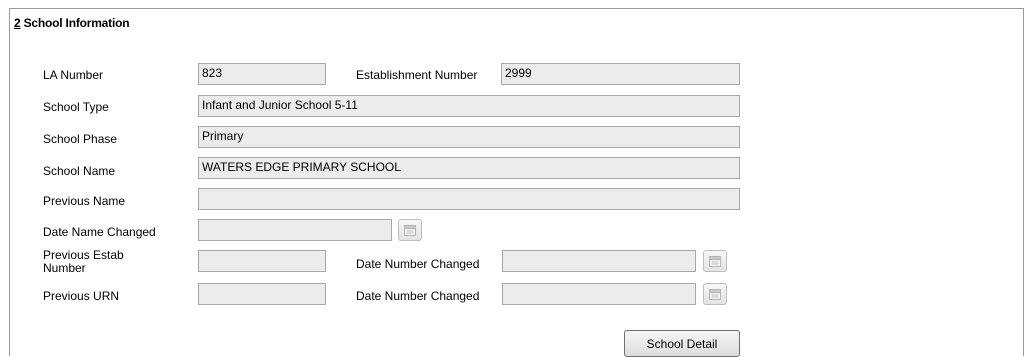 The image size is (1032, 357). Describe the element at coordinates (682, 343) in the screenshot. I see `school-detail-button: School Detail` at that location.